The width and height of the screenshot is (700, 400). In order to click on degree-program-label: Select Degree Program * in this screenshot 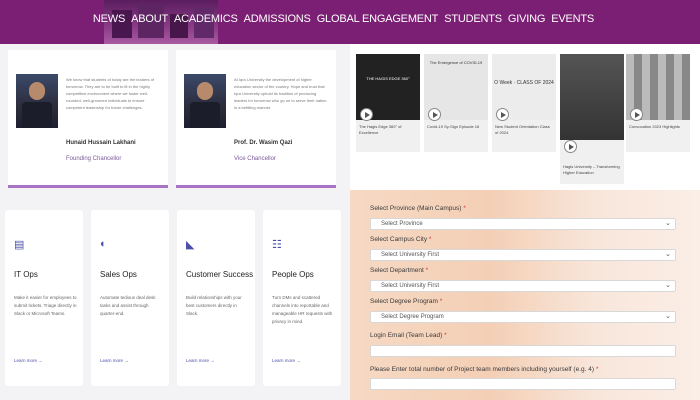, I will do `click(406, 301)`.